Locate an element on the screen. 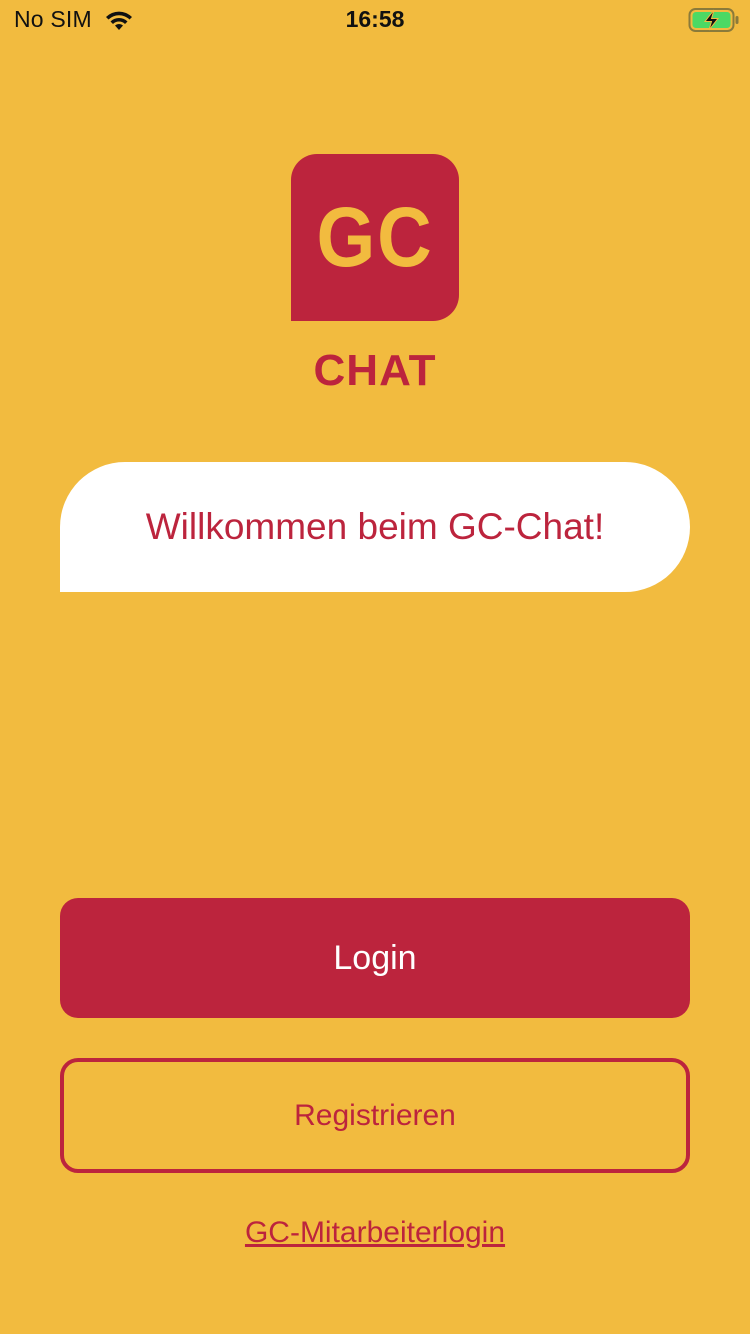  login-button: Login is located at coordinates (375, 958).